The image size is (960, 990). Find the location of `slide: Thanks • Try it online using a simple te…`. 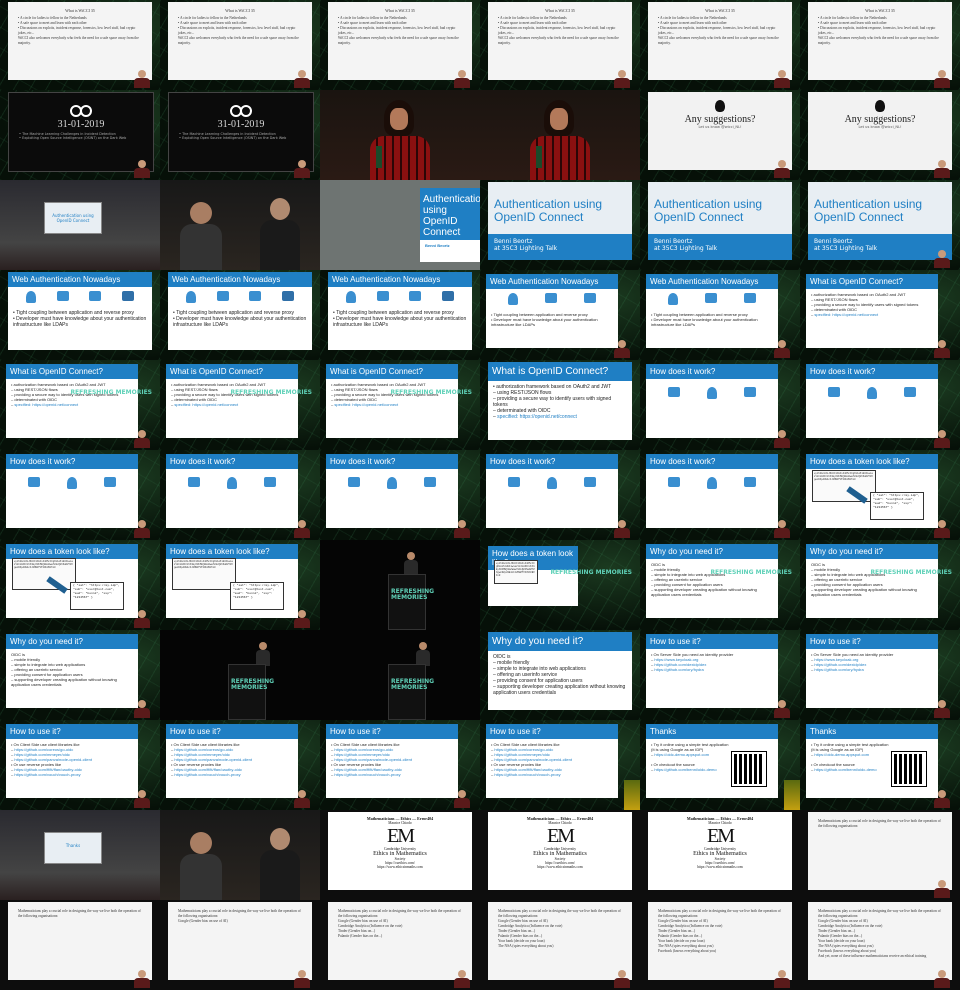

slide: Thanks • Try it online using a simple te… is located at coordinates (712, 761).